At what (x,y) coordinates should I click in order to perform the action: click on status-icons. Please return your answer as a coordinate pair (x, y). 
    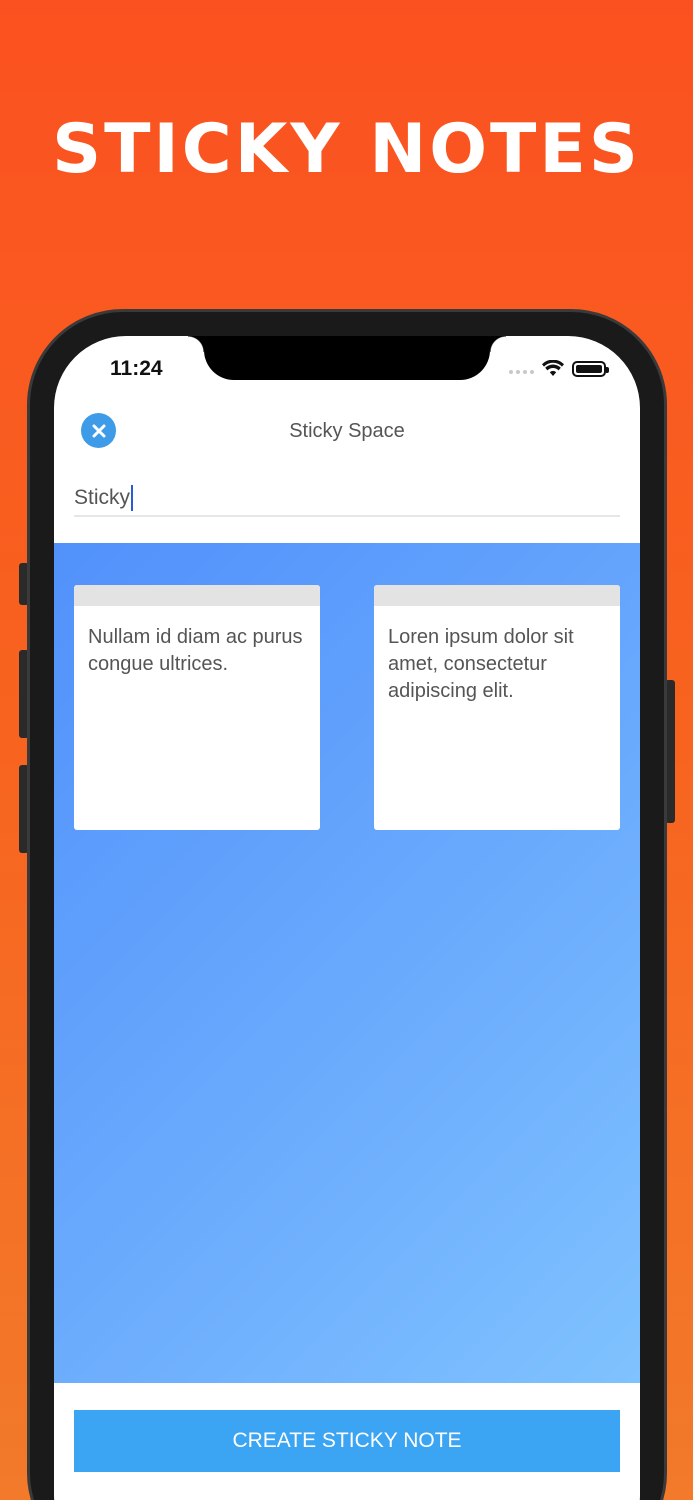
    Looking at the image, I should click on (559, 368).